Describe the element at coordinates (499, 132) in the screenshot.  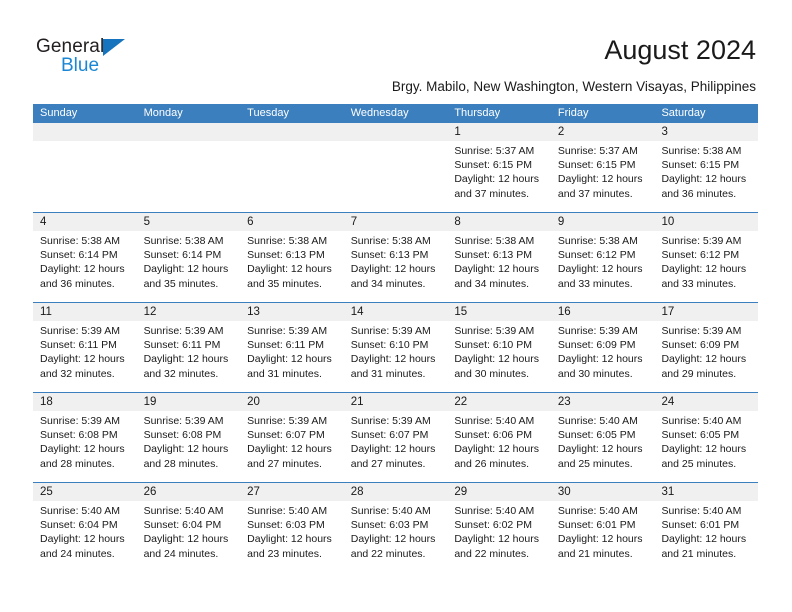
I see `day-number: 1` at that location.